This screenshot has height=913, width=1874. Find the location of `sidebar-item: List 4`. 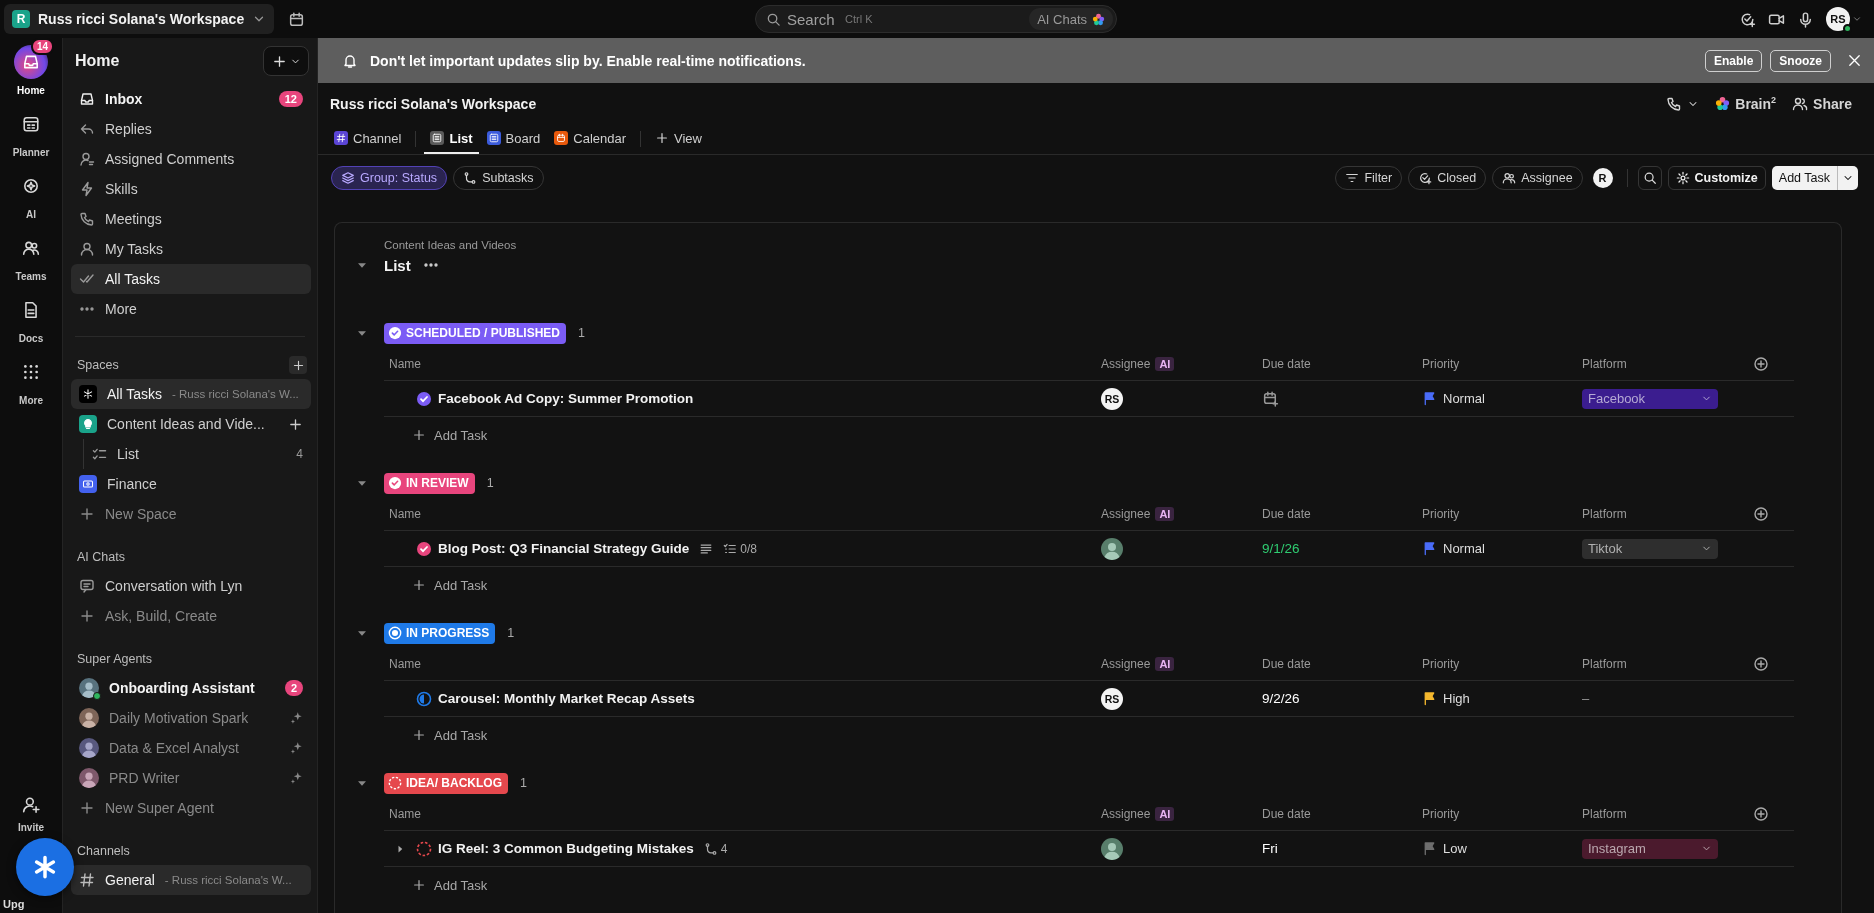

sidebar-item: List 4 is located at coordinates (197, 454).